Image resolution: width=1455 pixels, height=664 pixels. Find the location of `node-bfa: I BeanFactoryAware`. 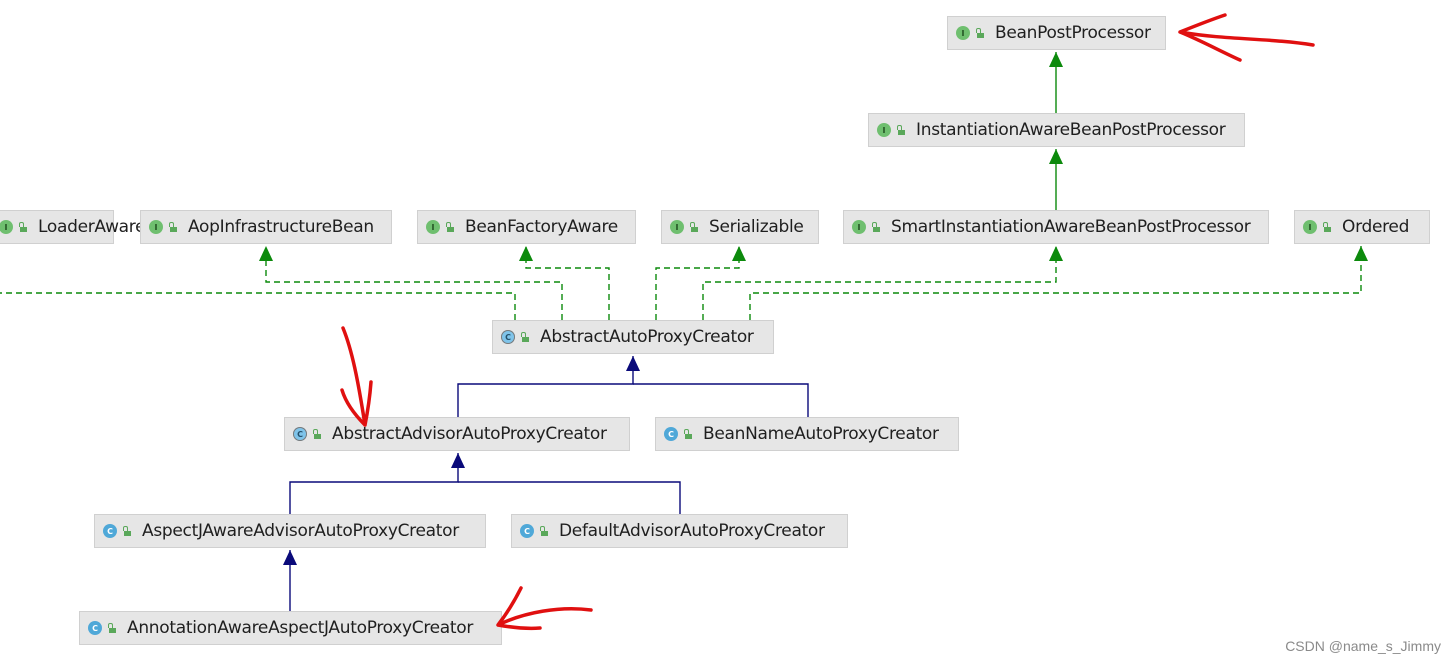

node-bfa: I BeanFactoryAware is located at coordinates (526, 227).